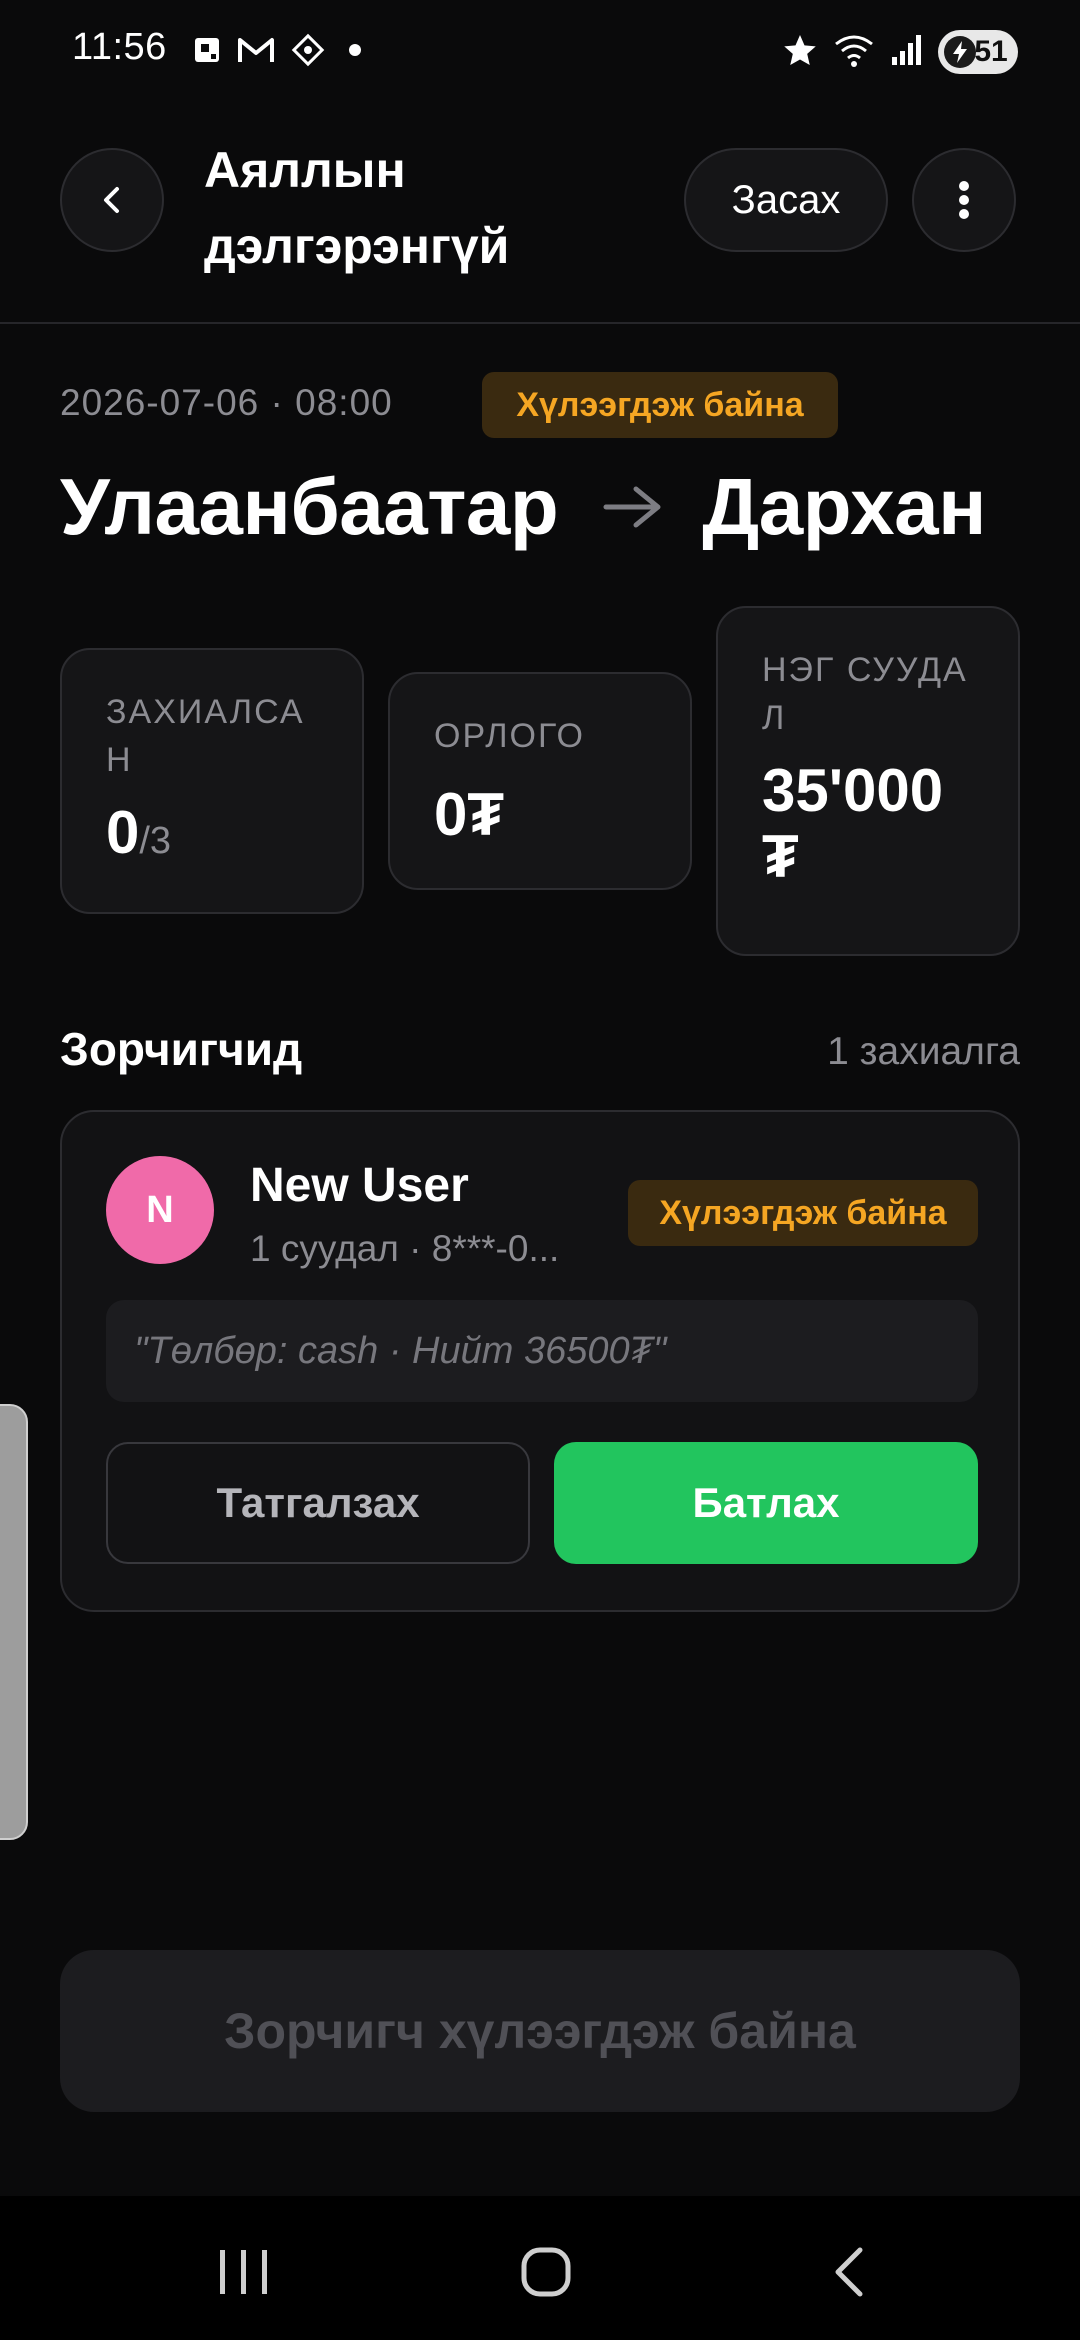 This screenshot has width=1080, height=2340. What do you see at coordinates (155, 841) in the screenshot?
I see `booked-total: /3` at bounding box center [155, 841].